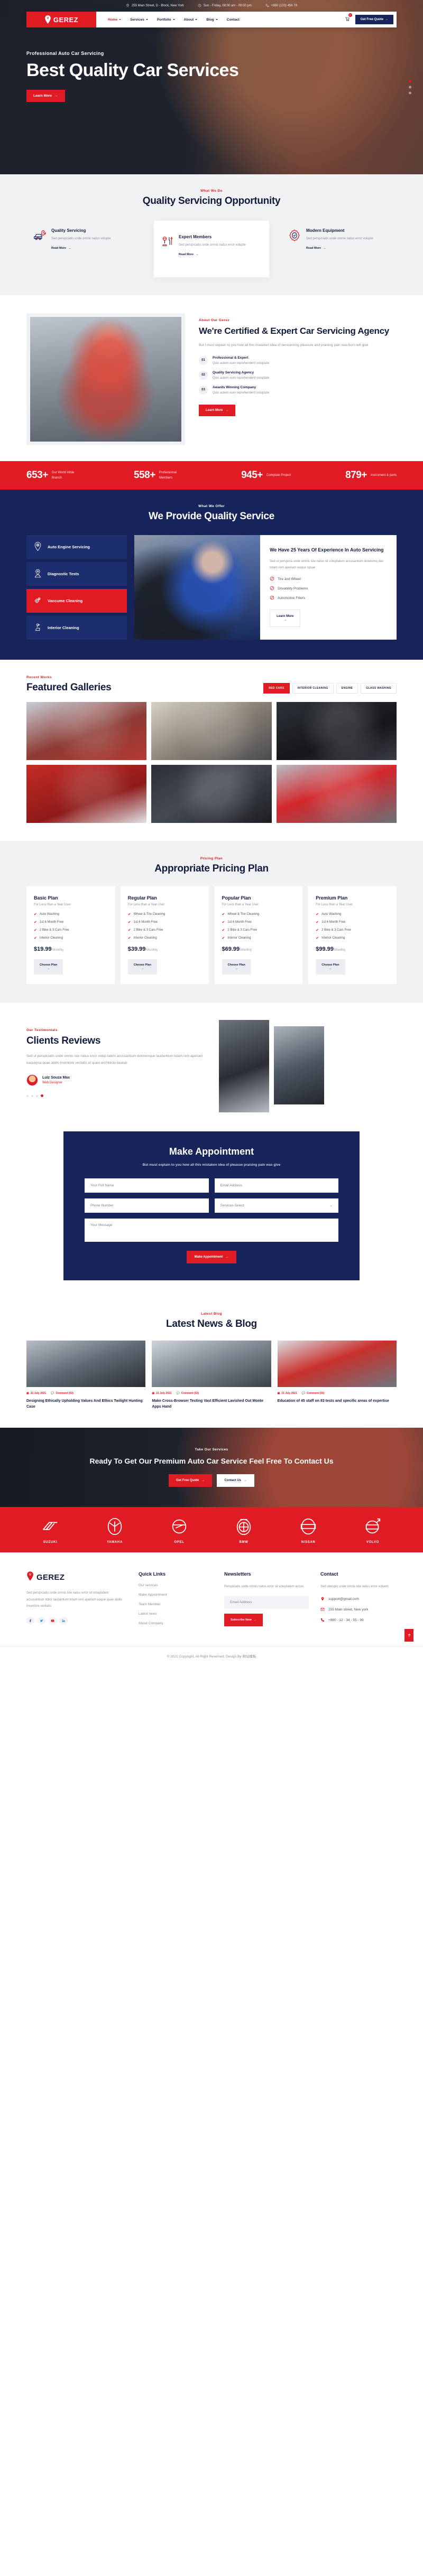  What do you see at coordinates (267, 1602) in the screenshot?
I see `newsletter-email-input: Email Address` at bounding box center [267, 1602].